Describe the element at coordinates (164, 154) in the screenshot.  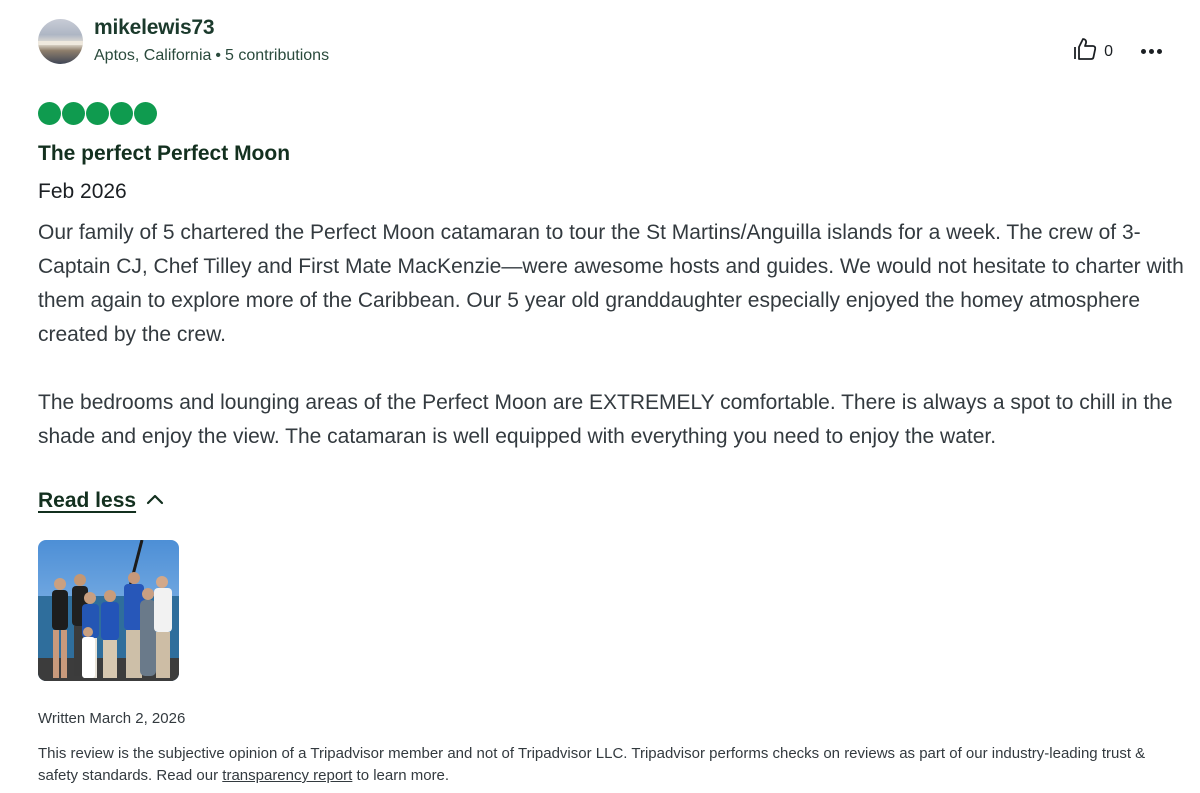
I see `review-title: The perfect Perfect Moon` at that location.